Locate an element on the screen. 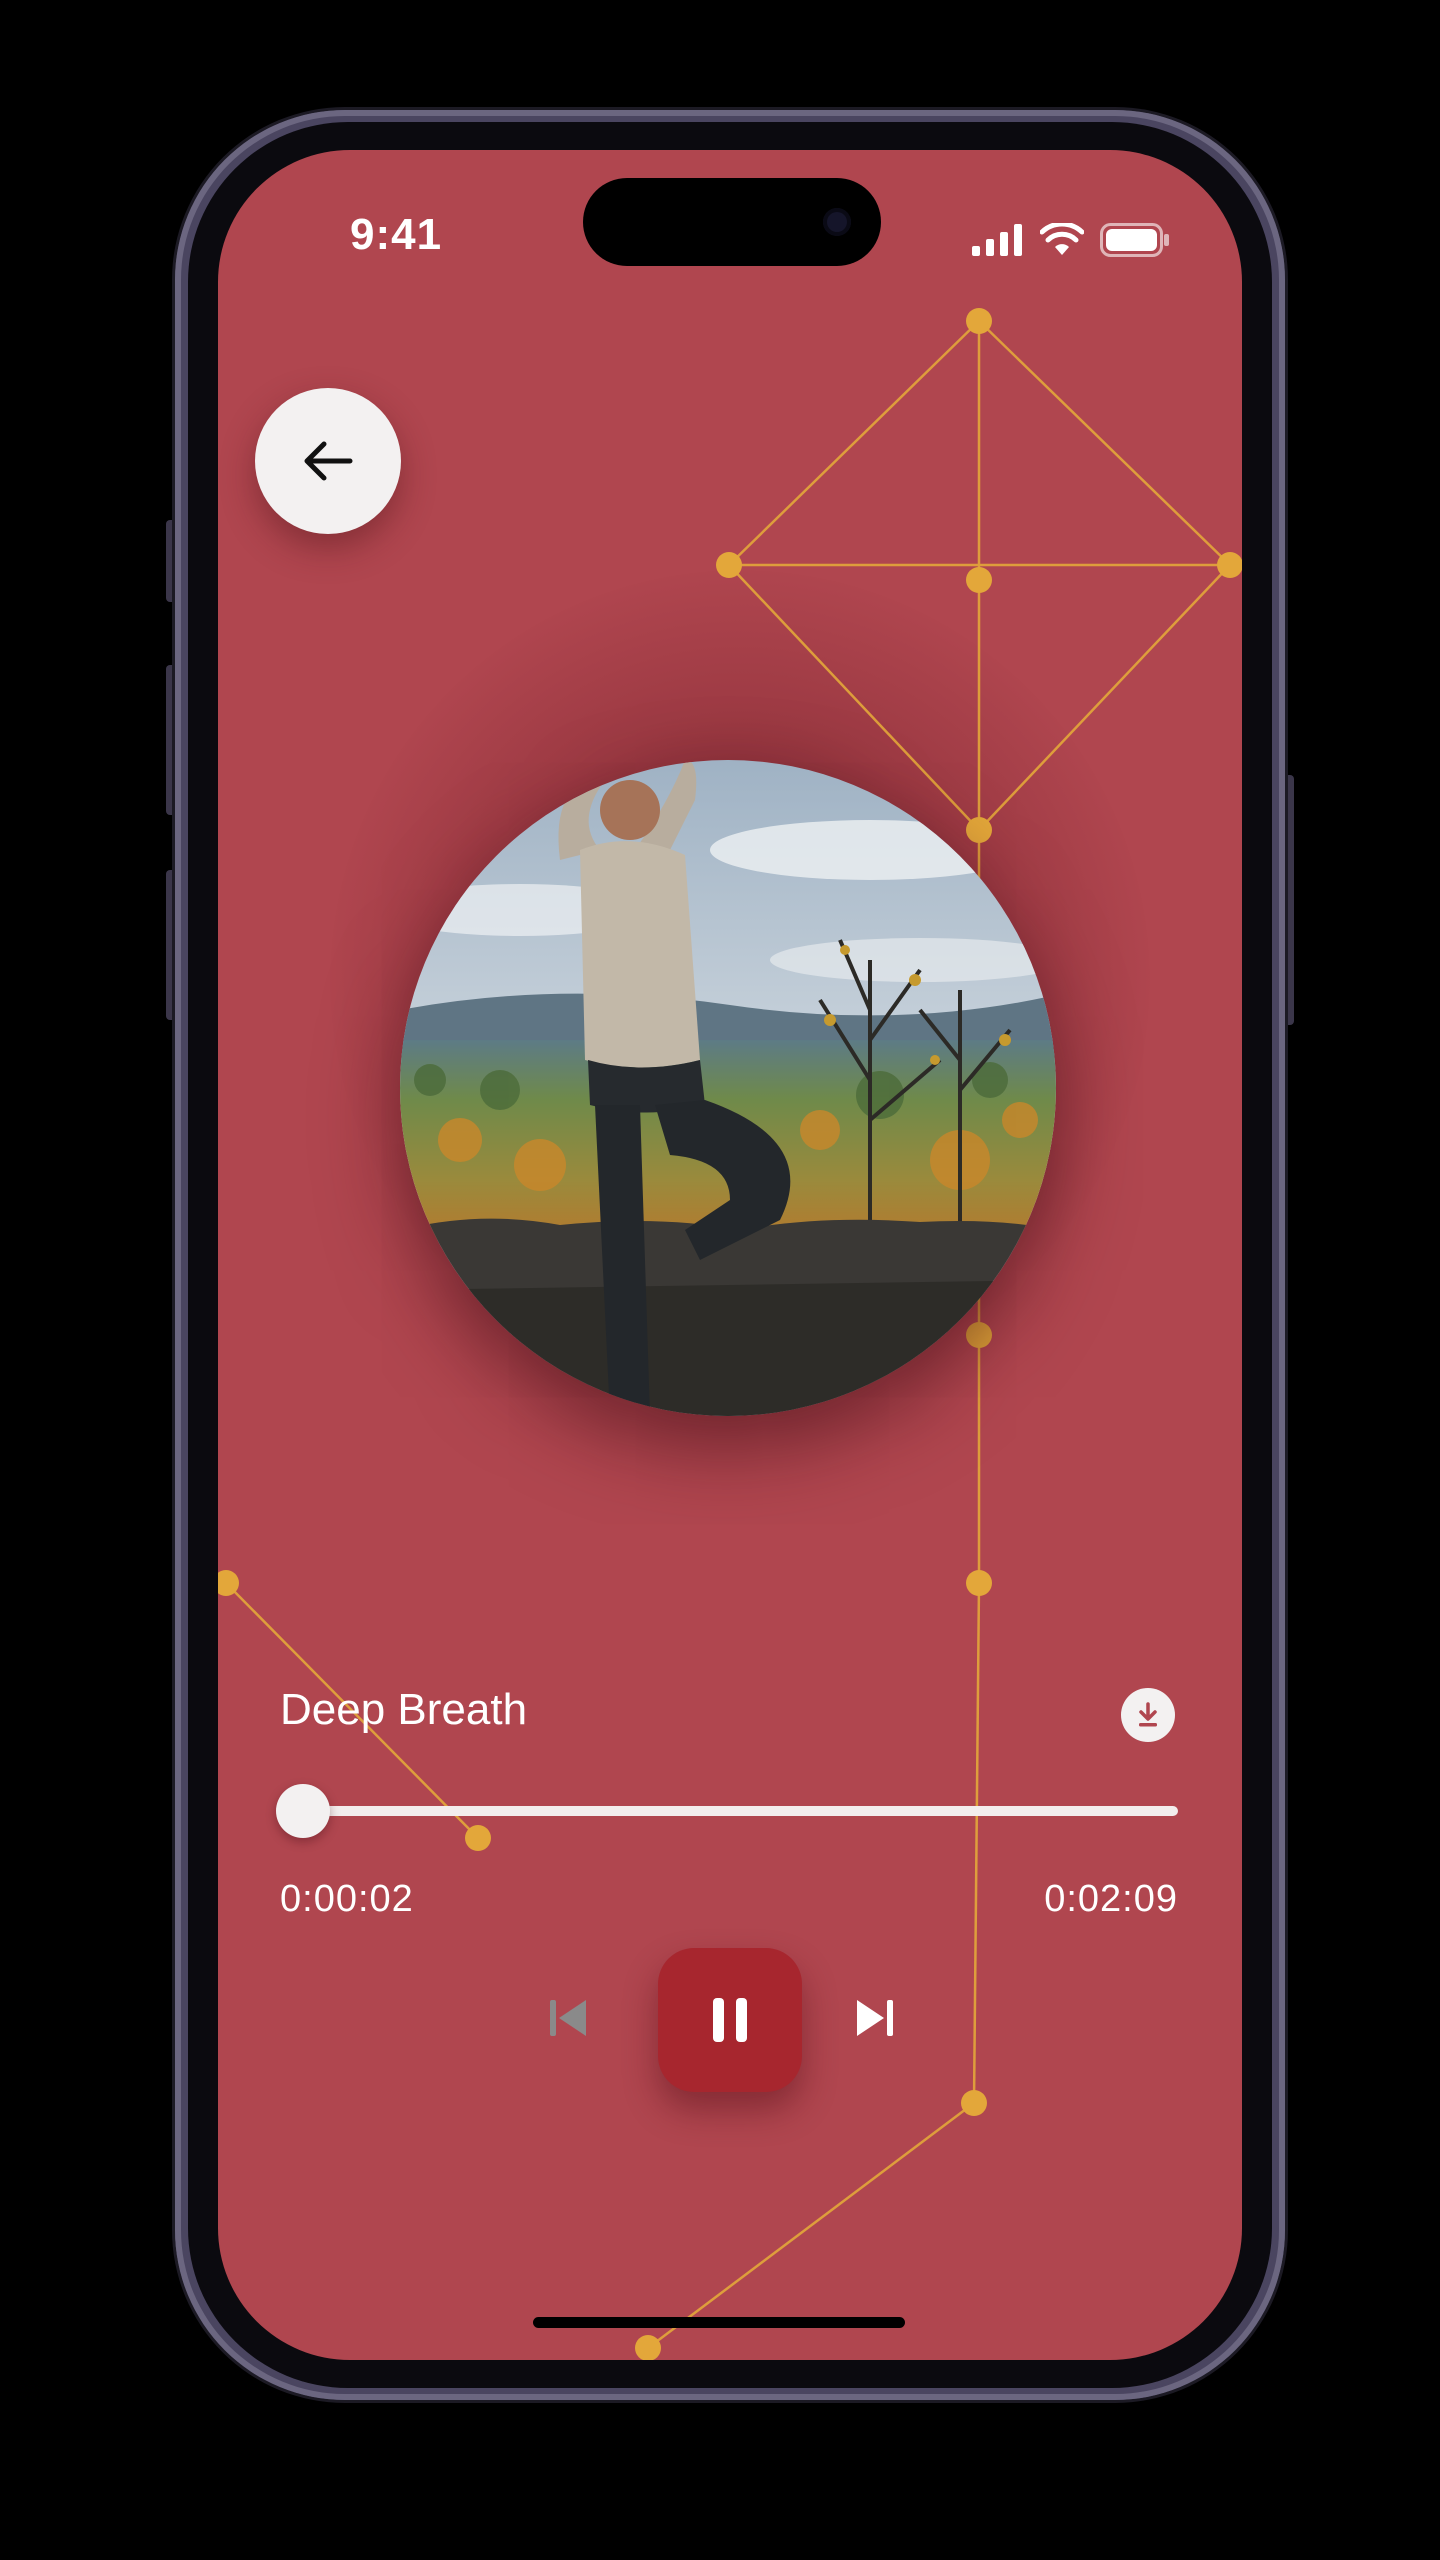 The height and width of the screenshot is (2560, 1440). next-track-button is located at coordinates (875, 2018).